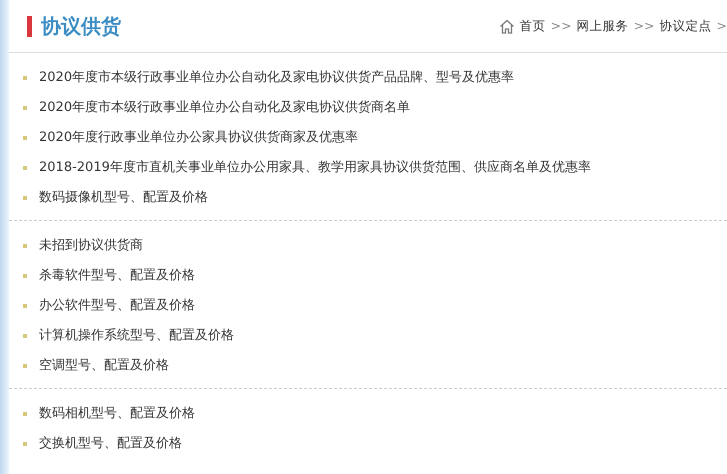 This screenshot has width=727, height=474. Describe the element at coordinates (198, 138) in the screenshot. I see `list-link: 2020年度行政事业单位办公家具协议供货商家及优惠率` at that location.